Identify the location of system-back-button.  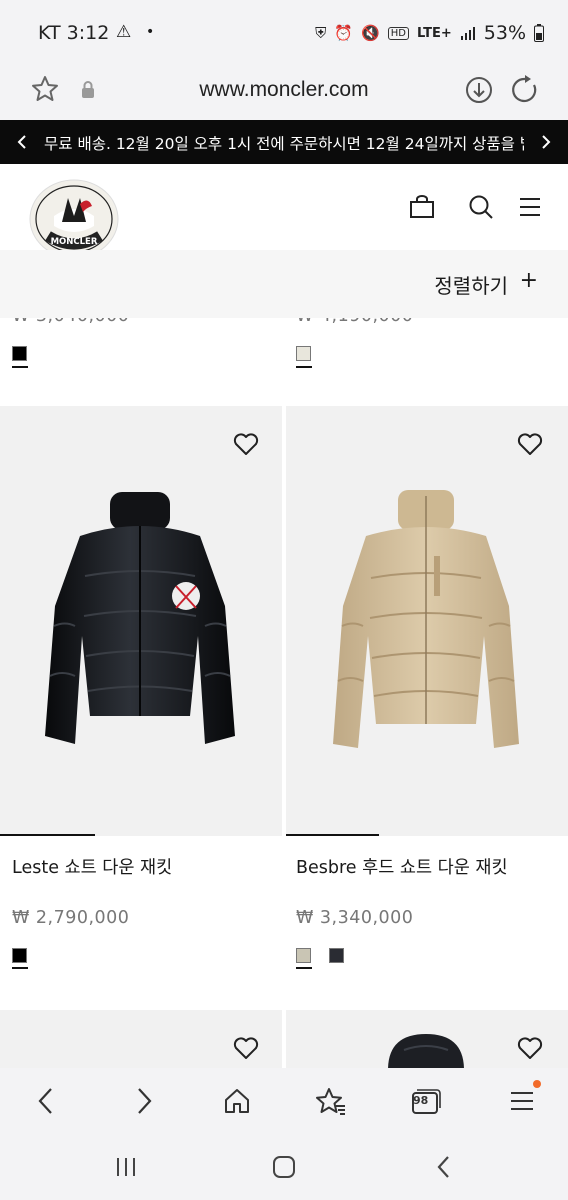
(444, 1167).